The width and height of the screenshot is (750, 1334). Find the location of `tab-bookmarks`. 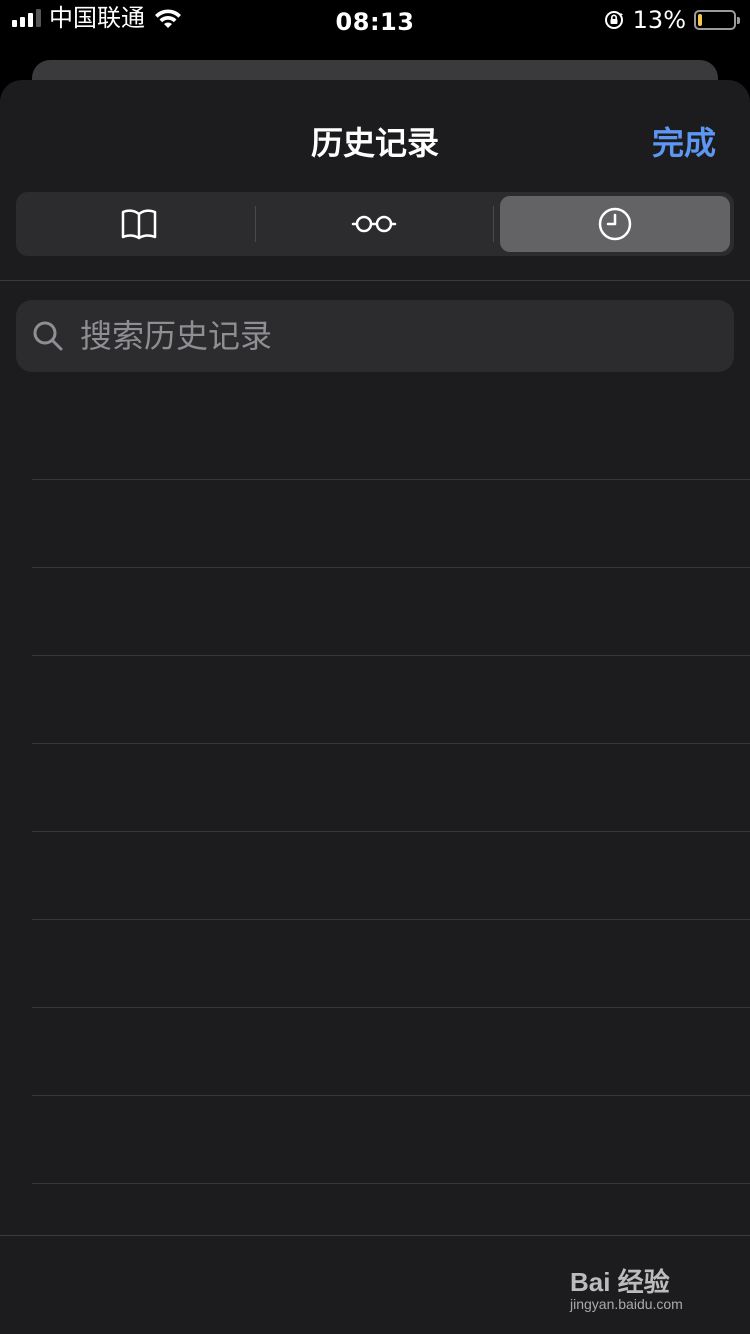

tab-bookmarks is located at coordinates (139, 224).